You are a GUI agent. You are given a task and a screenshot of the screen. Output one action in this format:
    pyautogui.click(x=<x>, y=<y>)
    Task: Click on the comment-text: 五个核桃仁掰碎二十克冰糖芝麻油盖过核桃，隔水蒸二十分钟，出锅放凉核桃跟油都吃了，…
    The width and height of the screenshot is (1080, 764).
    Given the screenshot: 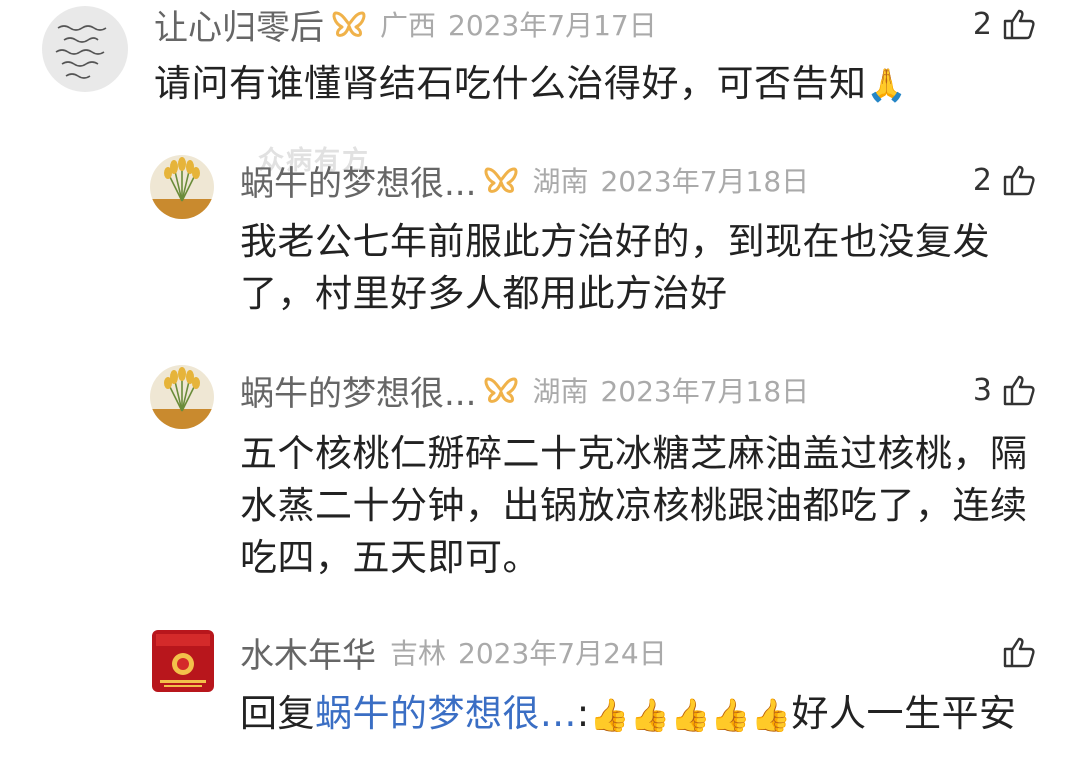 What is the action you would take?
    pyautogui.click(x=634, y=505)
    